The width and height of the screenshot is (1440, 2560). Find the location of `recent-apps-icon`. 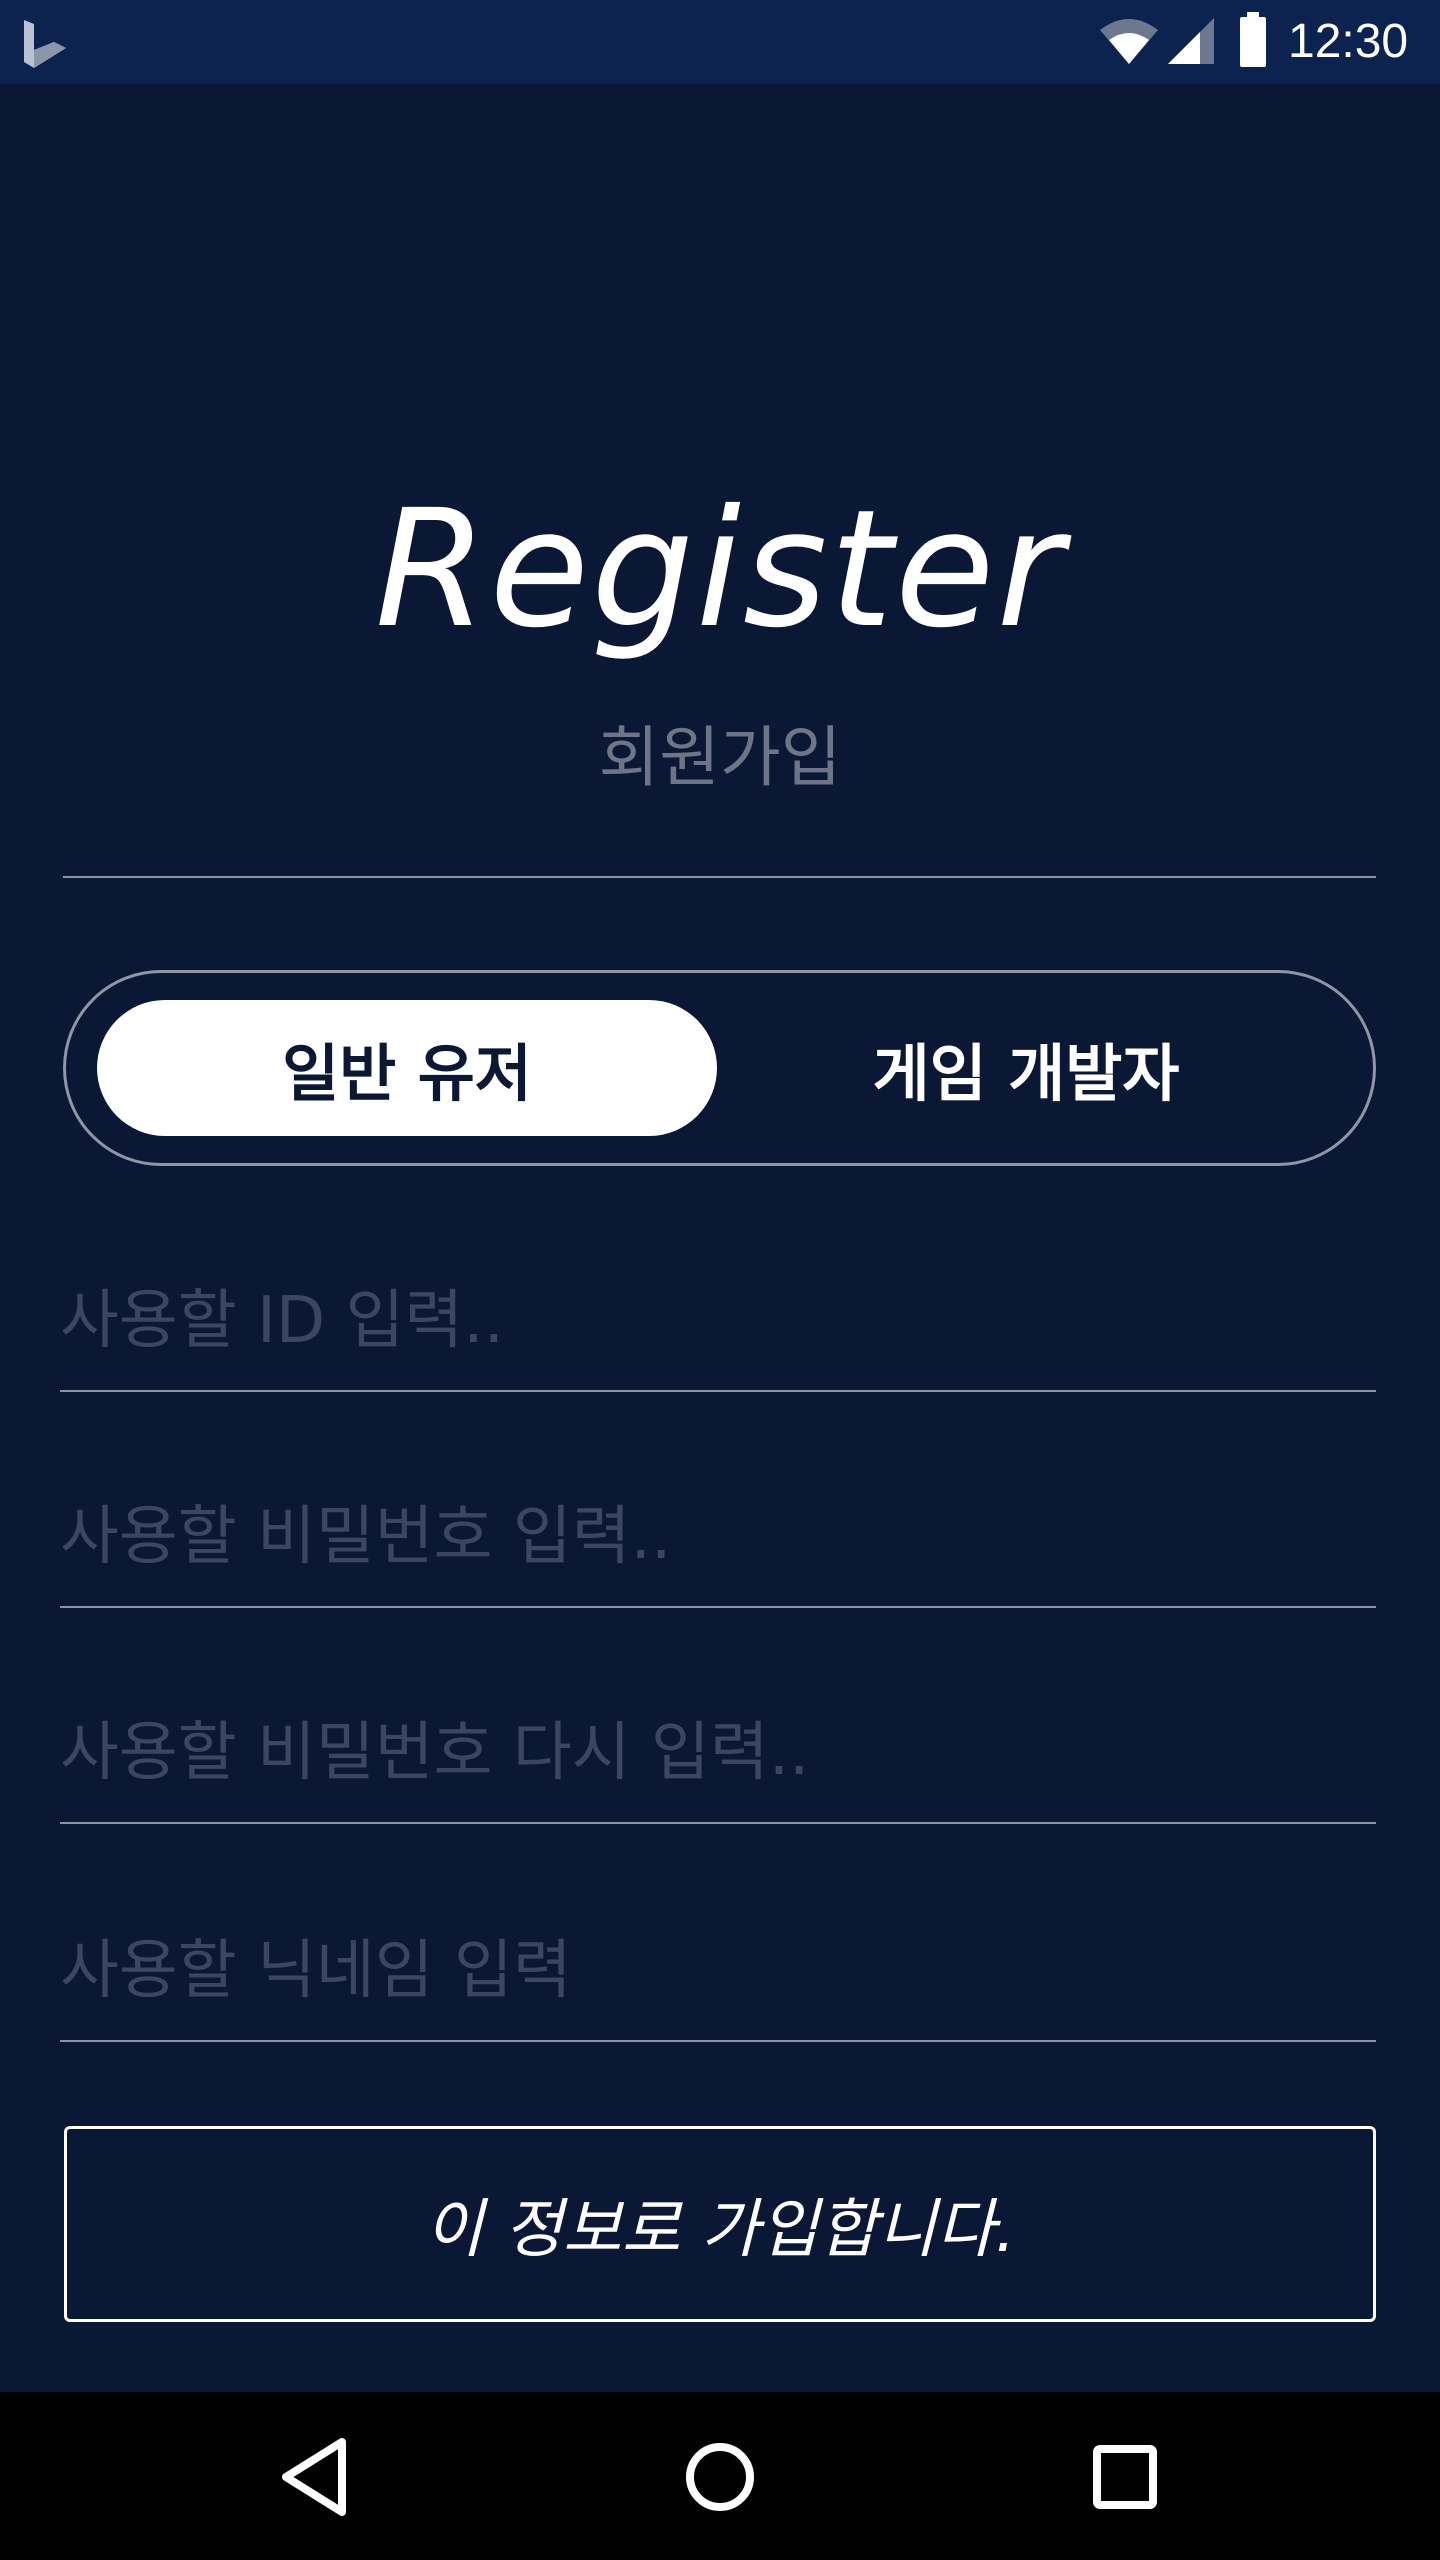

recent-apps-icon is located at coordinates (1125, 2477).